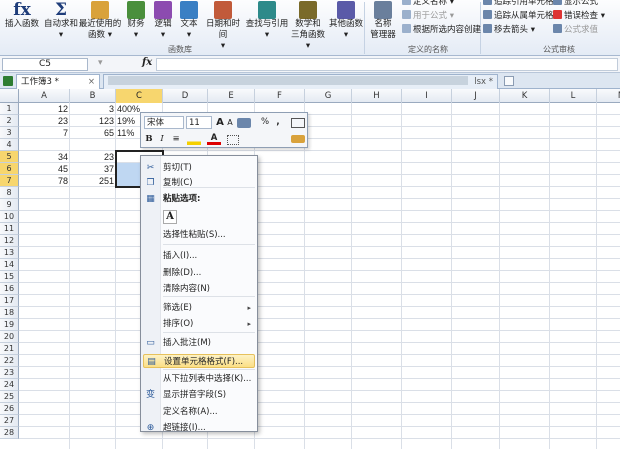 Image resolution: width=620 pixels, height=449 pixels. I want to click on cell-B6: 37, so click(93, 169).